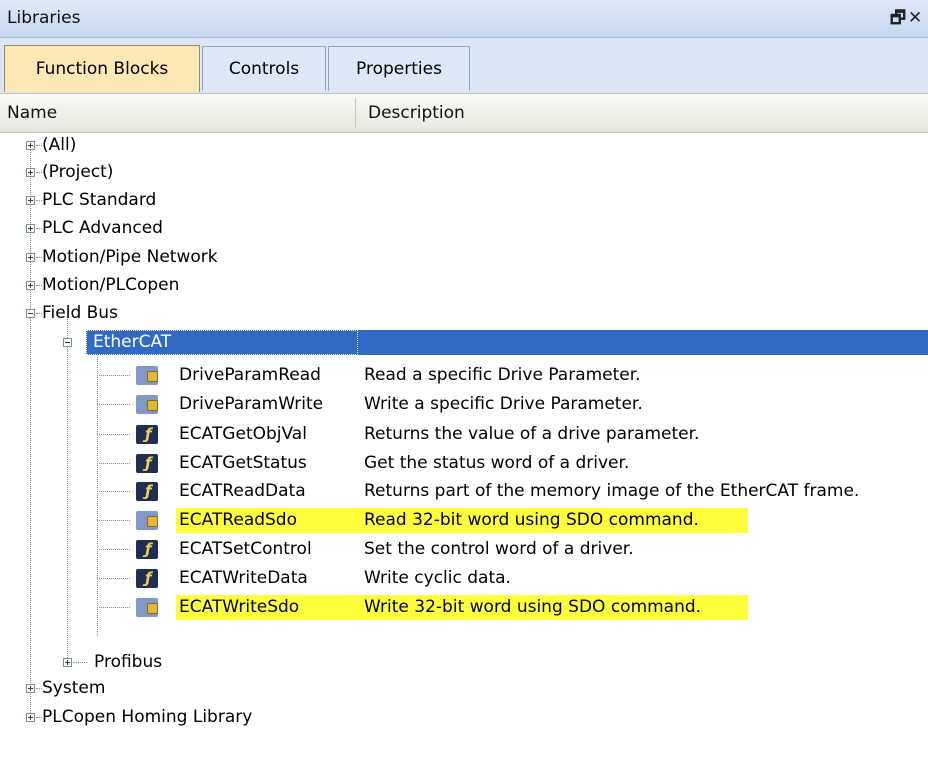 The width and height of the screenshot is (928, 775). Describe the element at coordinates (44, 18) in the screenshot. I see `panel-title: Libraries` at that location.